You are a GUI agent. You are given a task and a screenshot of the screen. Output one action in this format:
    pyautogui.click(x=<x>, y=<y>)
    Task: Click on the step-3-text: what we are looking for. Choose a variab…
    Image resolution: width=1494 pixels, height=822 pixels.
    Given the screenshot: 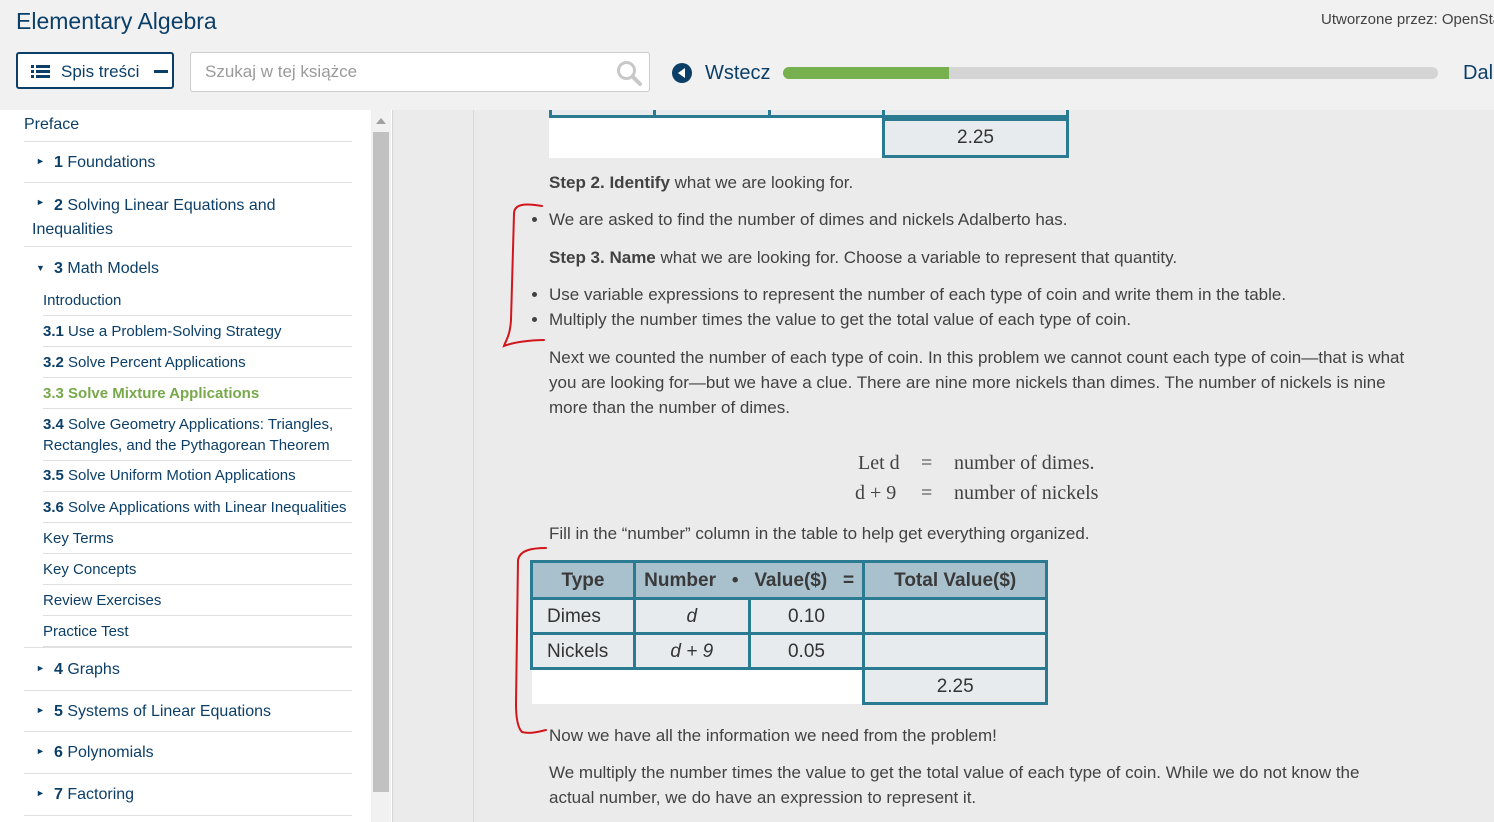 What is the action you would take?
    pyautogui.click(x=916, y=257)
    